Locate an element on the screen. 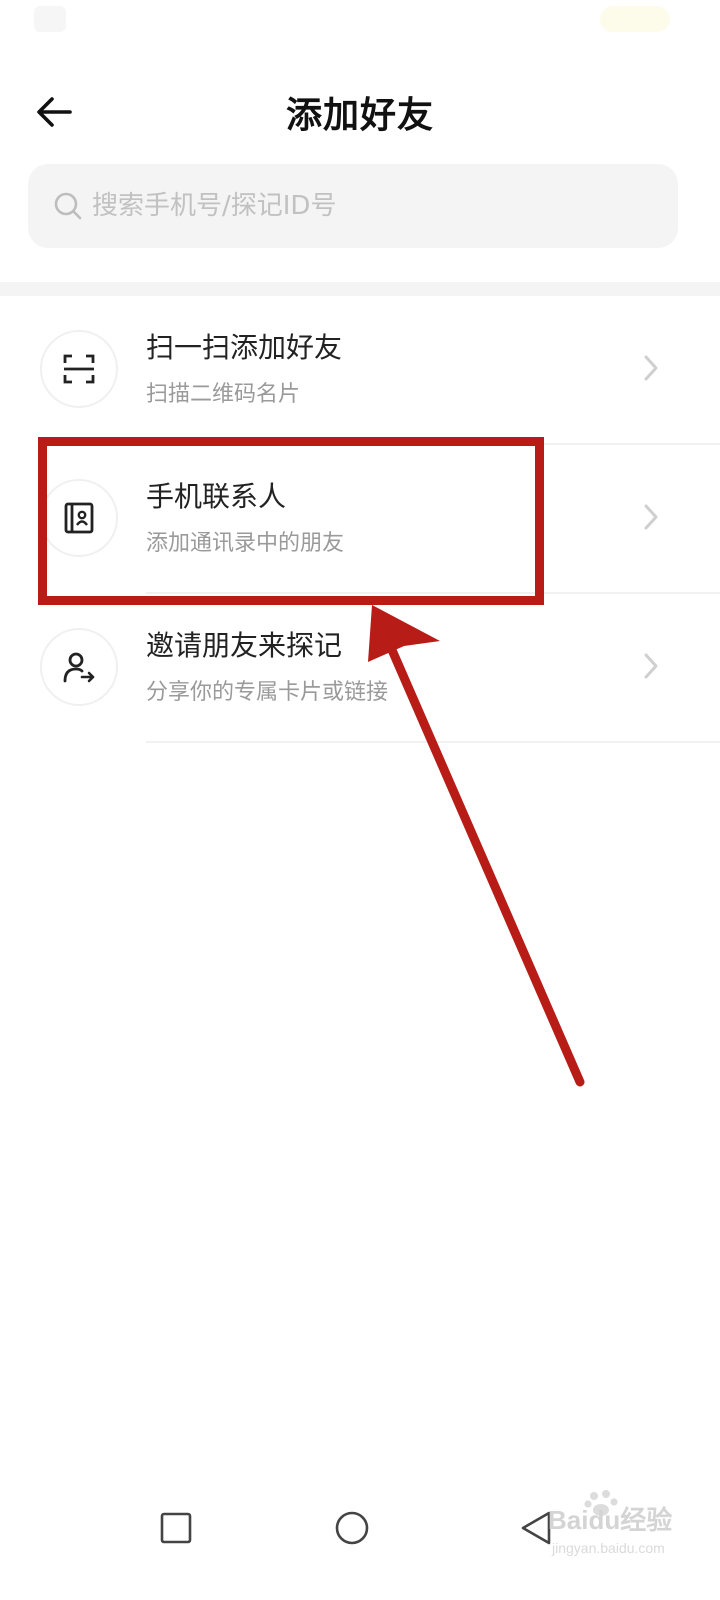 The width and height of the screenshot is (720, 1600). contact-book-icon is located at coordinates (79, 518).